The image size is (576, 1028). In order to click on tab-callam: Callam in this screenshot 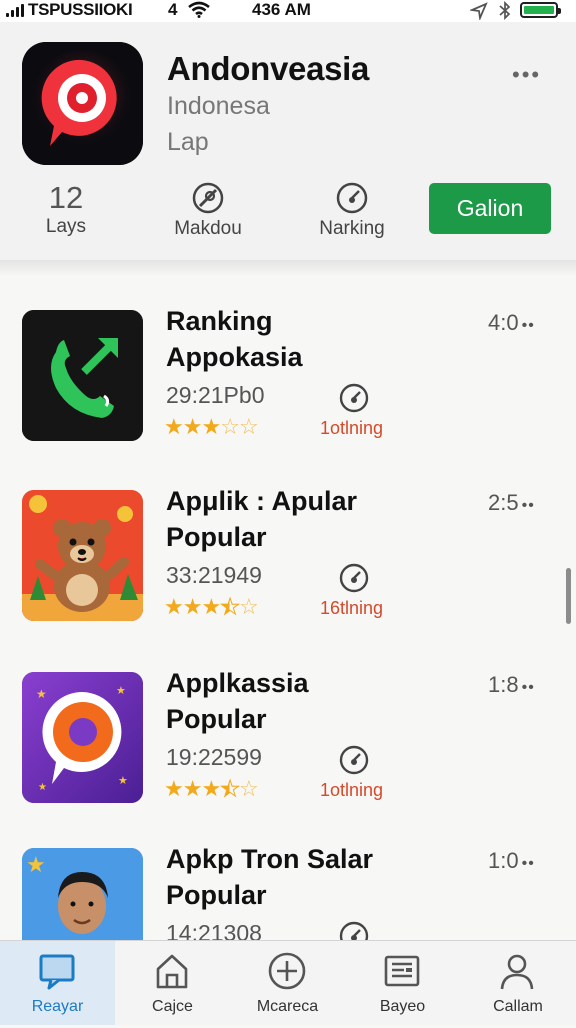, I will do `click(518, 983)`.